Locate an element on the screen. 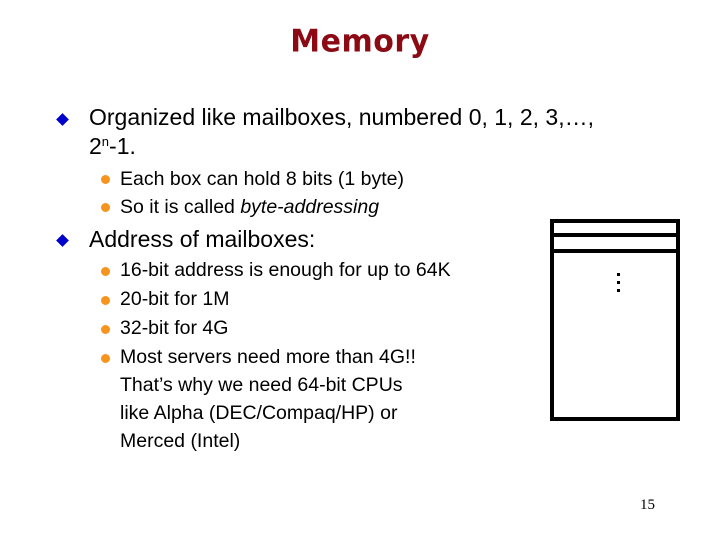 The image size is (720, 540). sub-bullet-2-4-line-4: Merced (Intel) is located at coordinates (180, 441).